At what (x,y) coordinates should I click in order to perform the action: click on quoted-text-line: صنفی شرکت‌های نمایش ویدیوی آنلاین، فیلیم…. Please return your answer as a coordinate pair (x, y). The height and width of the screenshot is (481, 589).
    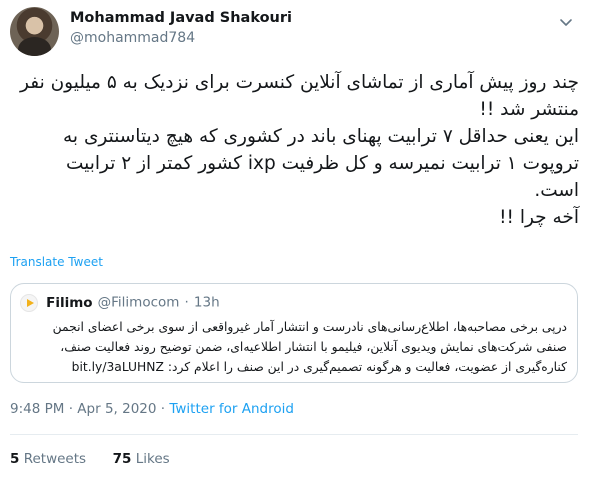
    Looking at the image, I should click on (313, 347).